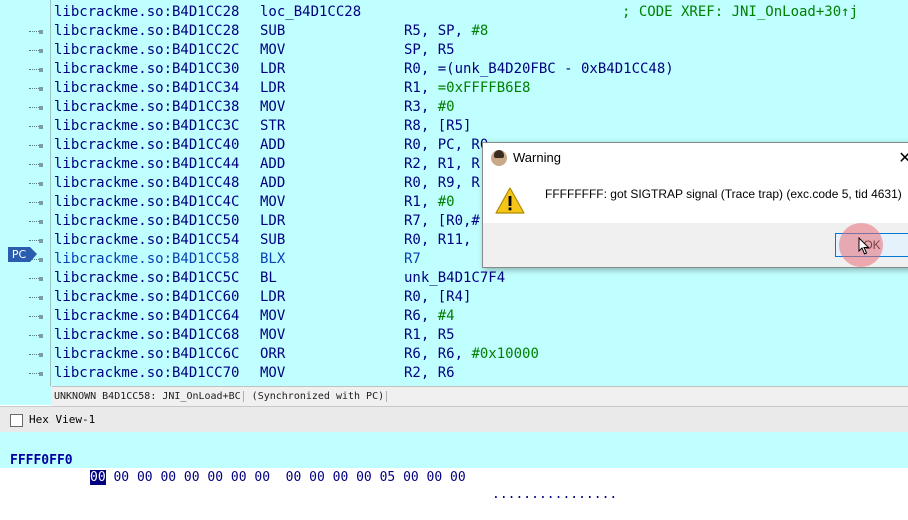 Image resolution: width=908 pixels, height=520 pixels. Describe the element at coordinates (147, 202) in the screenshot. I see `instruction-address: libcrackme.so:B4D1CC4C` at that location.